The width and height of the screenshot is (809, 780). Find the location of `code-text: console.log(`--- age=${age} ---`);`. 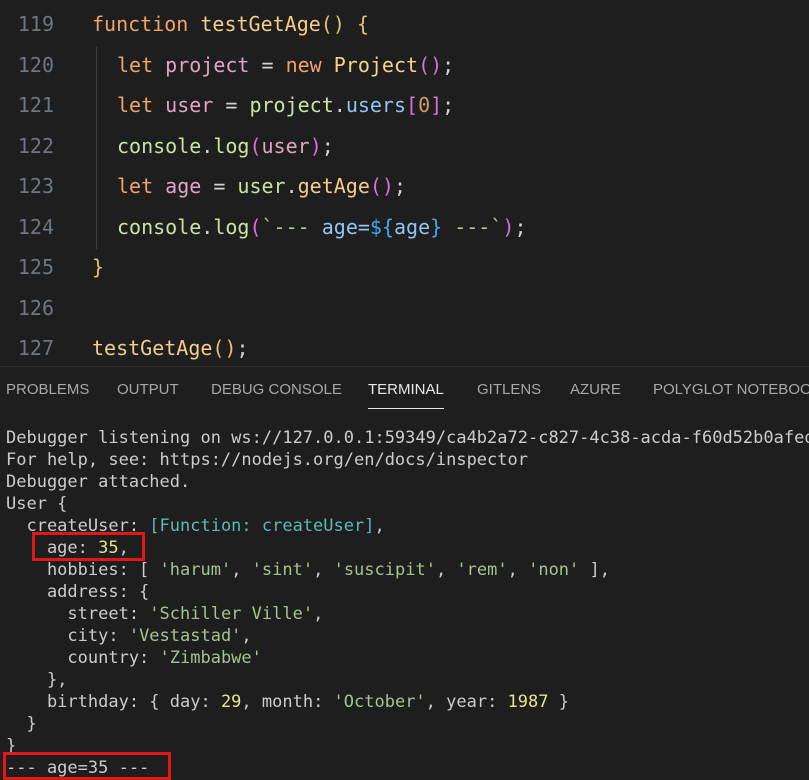

code-text: console.log(`--- age=${age} ---`); is located at coordinates (322, 226).